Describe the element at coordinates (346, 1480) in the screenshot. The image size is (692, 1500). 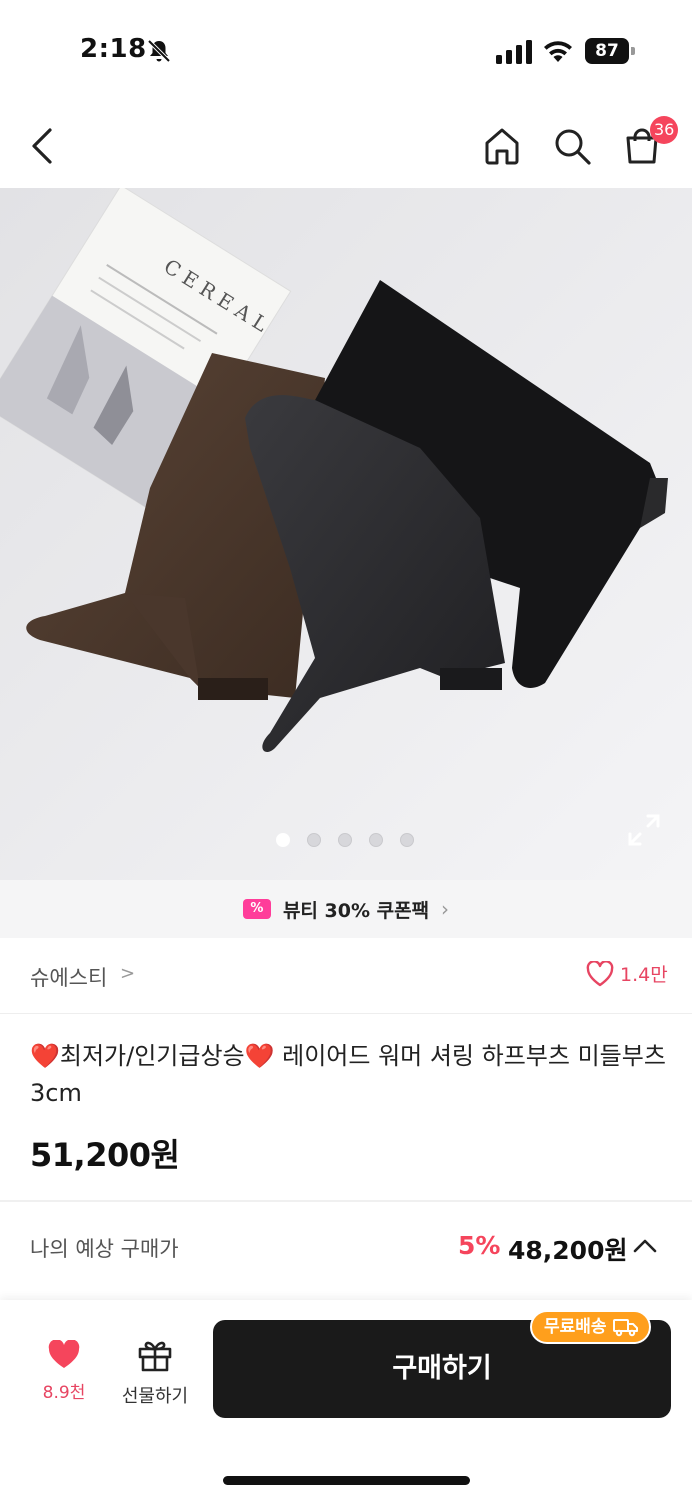
I see `home-indicator` at that location.